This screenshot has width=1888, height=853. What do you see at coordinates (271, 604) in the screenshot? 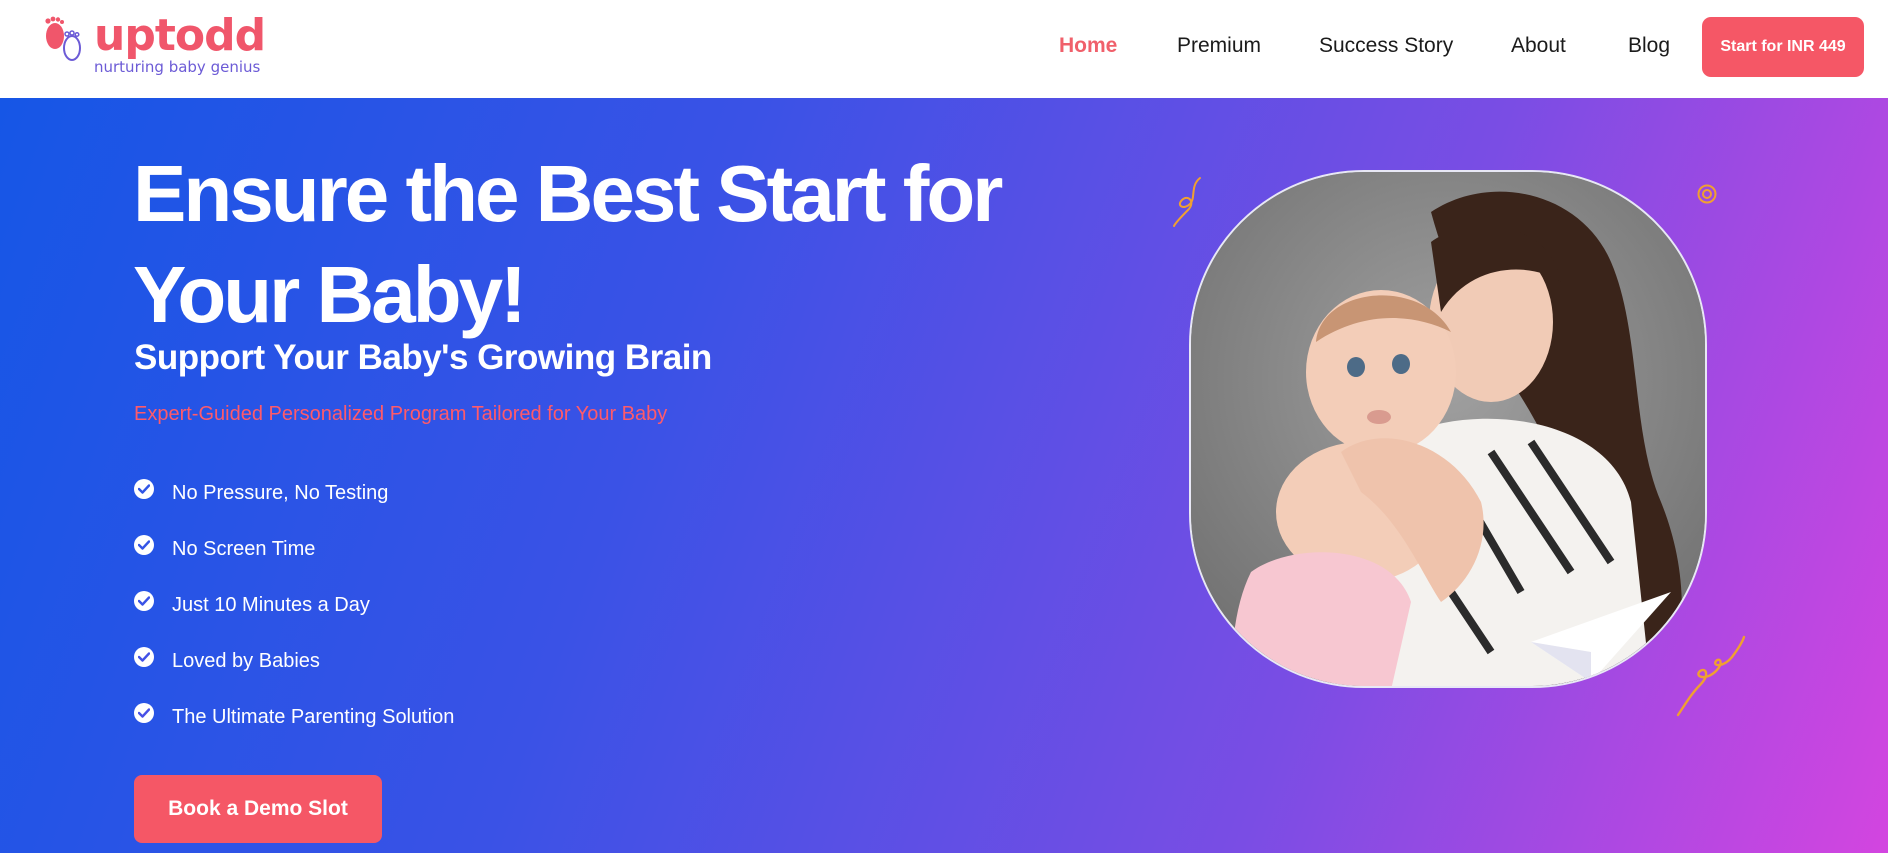
I see `feature-text: Just 10 Minutes a Day` at bounding box center [271, 604].